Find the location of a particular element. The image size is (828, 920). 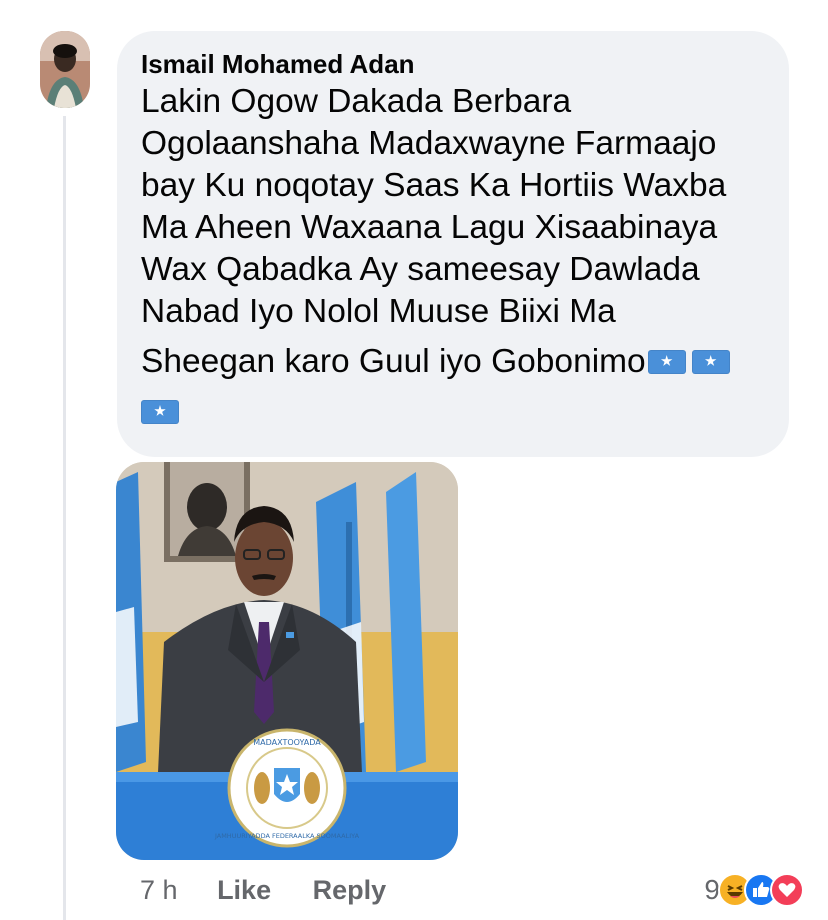

comment-time: 7 h is located at coordinates (159, 890).